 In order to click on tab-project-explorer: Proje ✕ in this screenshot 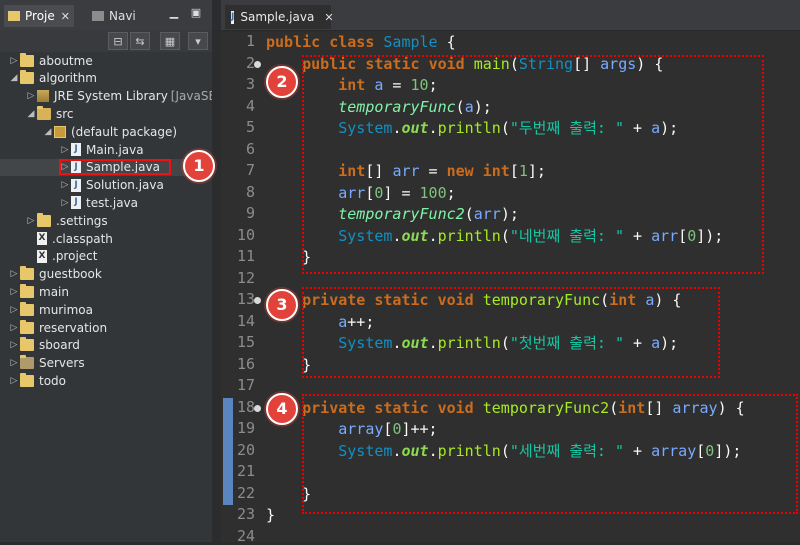, I will do `click(39, 16)`.